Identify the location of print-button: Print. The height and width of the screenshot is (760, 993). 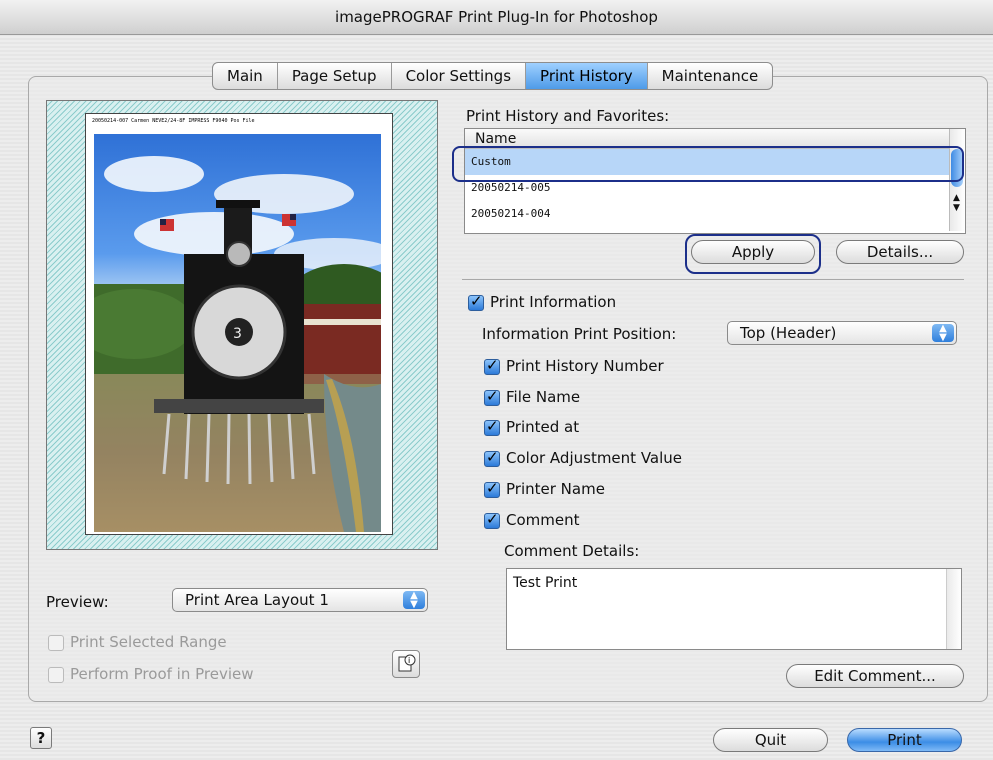
(904, 740).